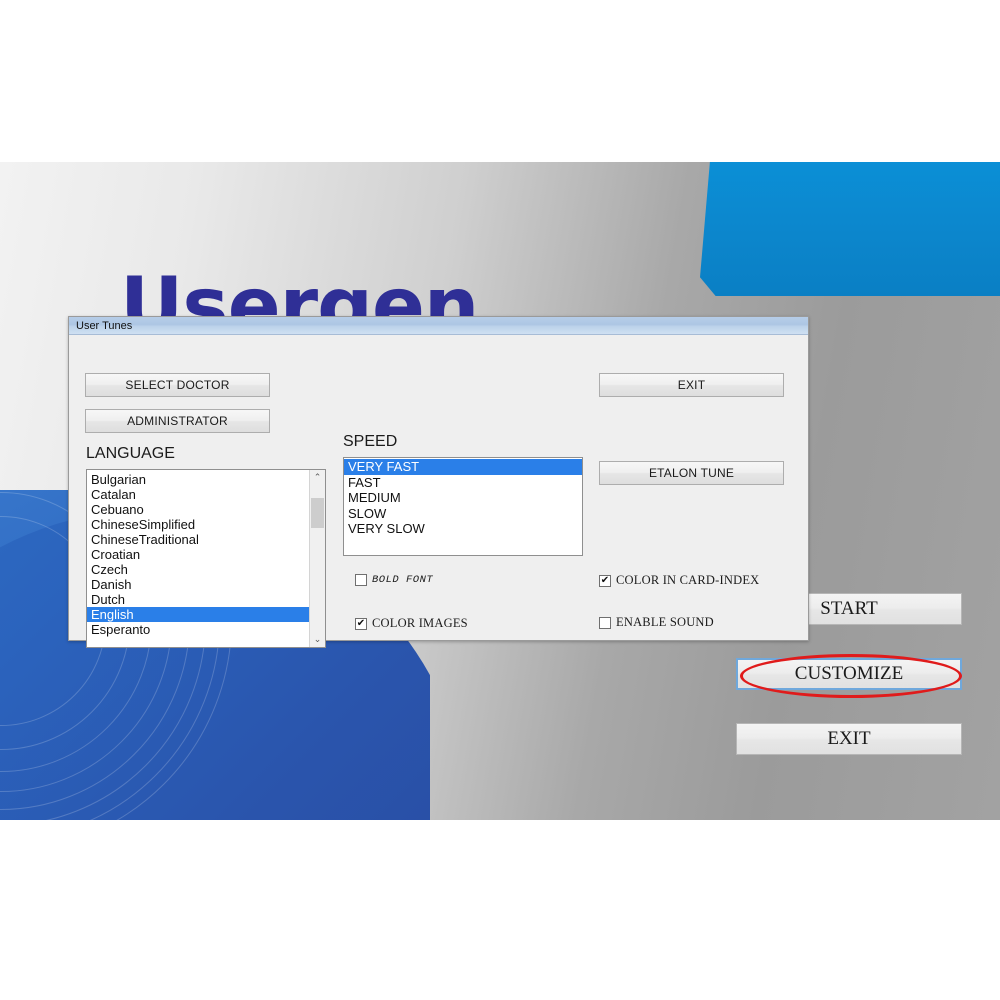 The width and height of the screenshot is (1000, 1000). I want to click on language-item: English, so click(198, 614).